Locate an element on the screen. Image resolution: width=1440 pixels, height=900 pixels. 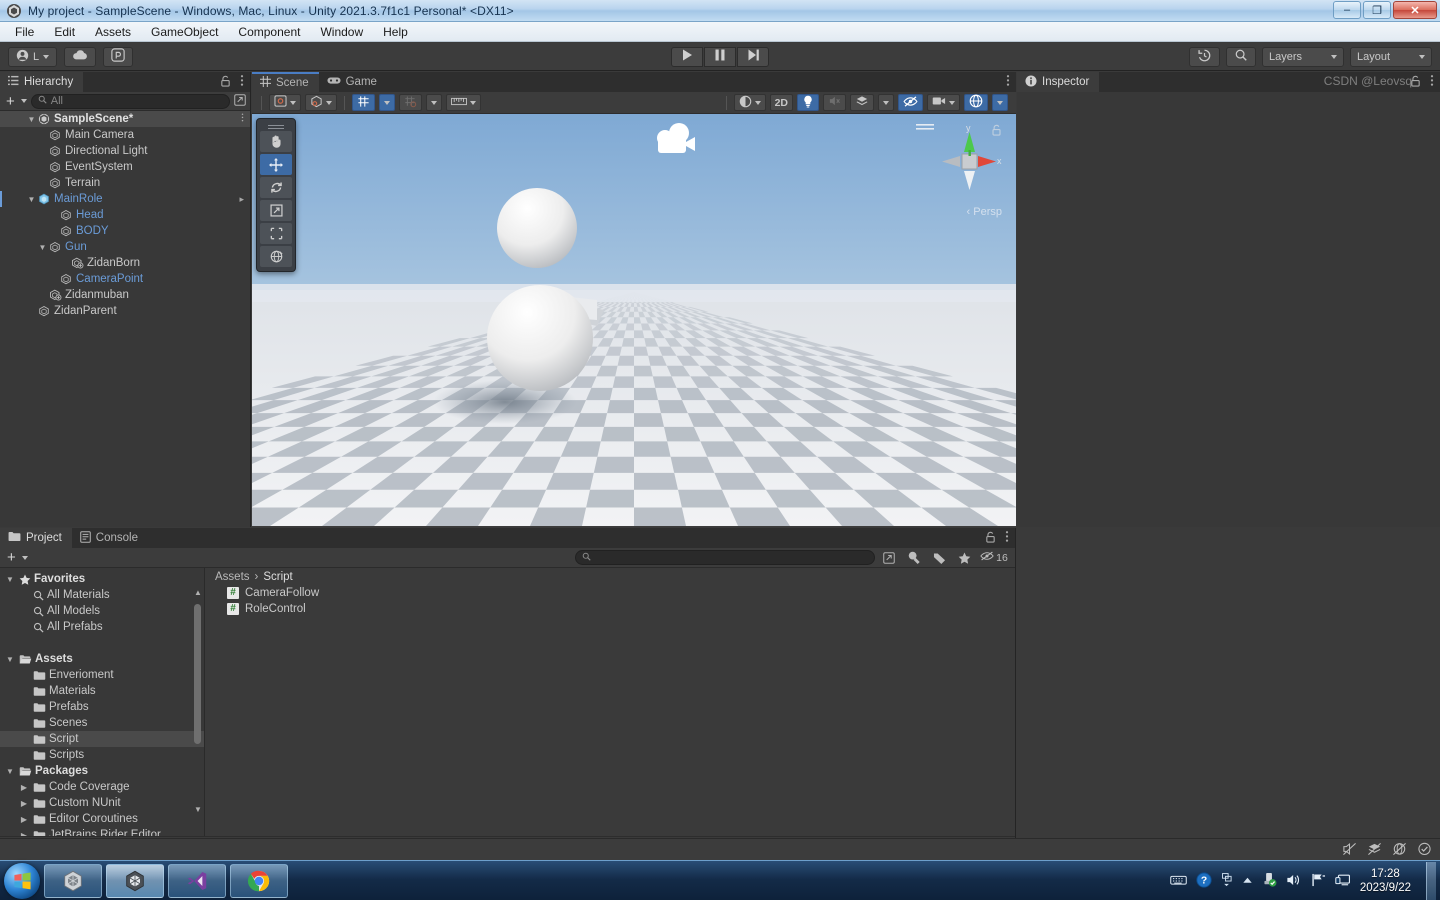
rotate-tool is located at coordinates (276, 187).